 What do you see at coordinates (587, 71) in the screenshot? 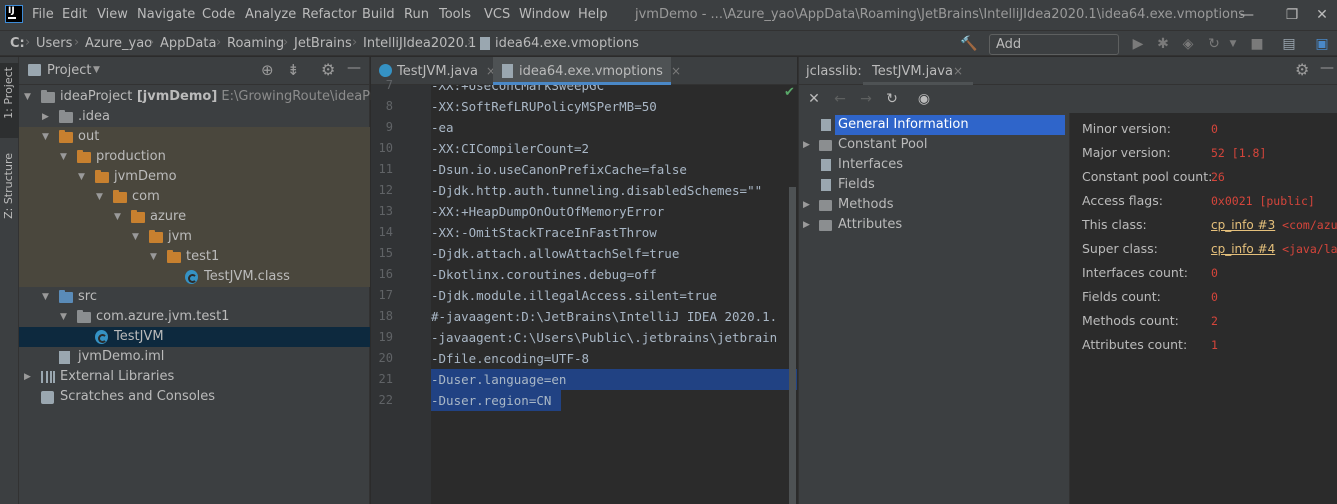
I see `tab-vmoptions: idea64.exe.vmoptions ×` at bounding box center [587, 71].